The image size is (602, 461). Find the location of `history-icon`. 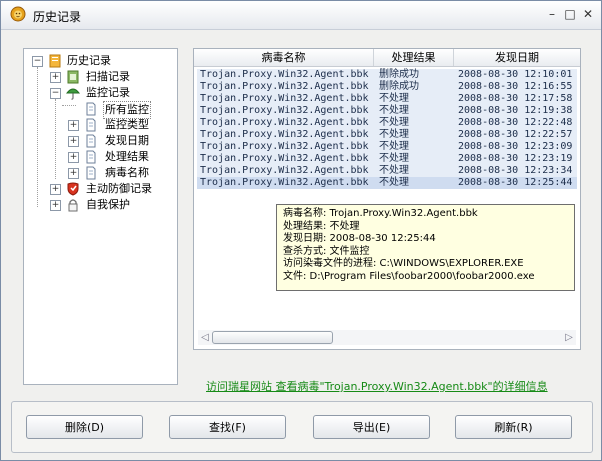

history-icon is located at coordinates (55, 61).